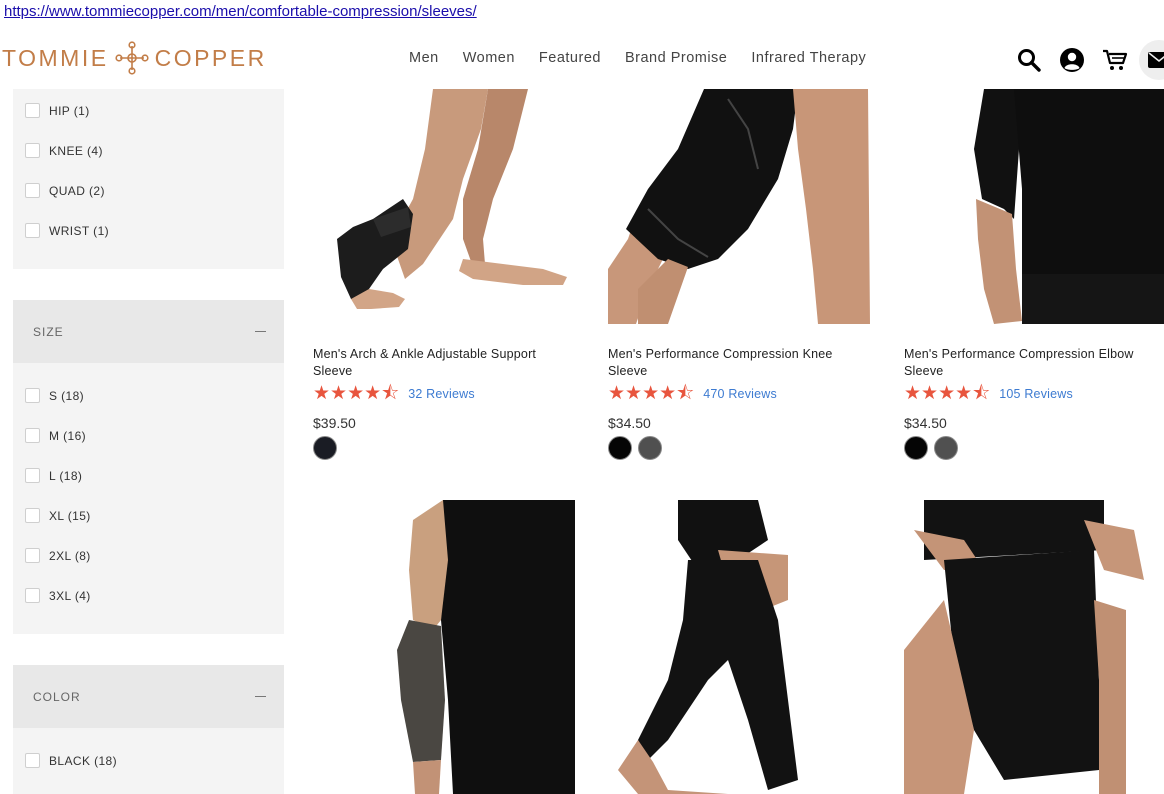 This screenshot has width=1164, height=794. Describe the element at coordinates (58, 555) in the screenshot. I see `filter-option: 2XL (8)` at that location.